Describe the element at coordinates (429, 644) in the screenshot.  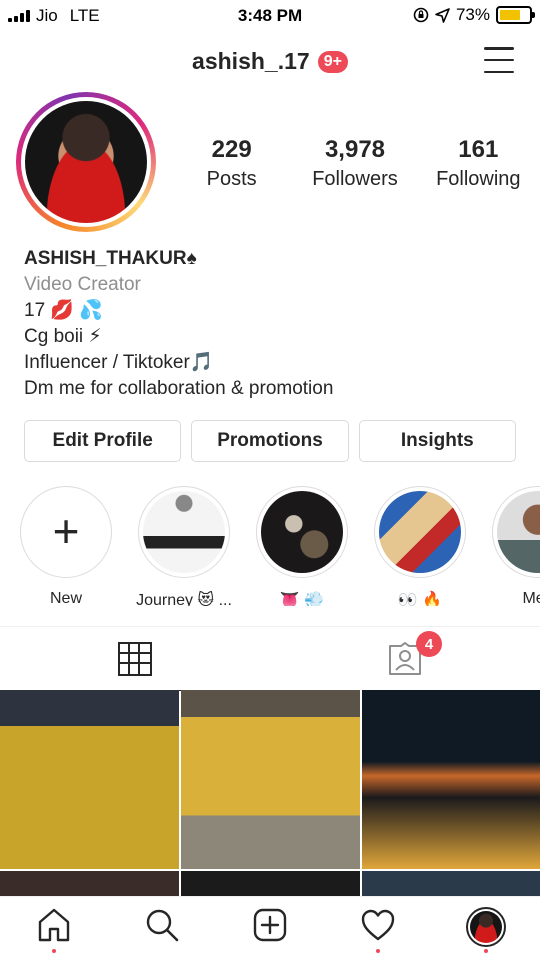
I see `tagged-count-badge: 4` at that location.